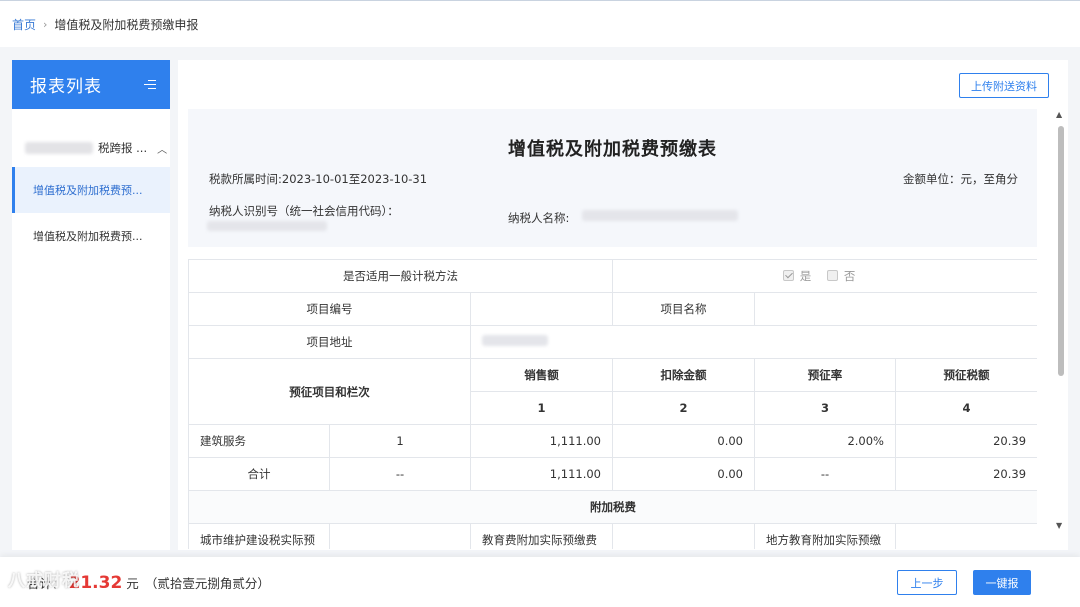  I want to click on taxpayer-id-redacted, so click(267, 226).